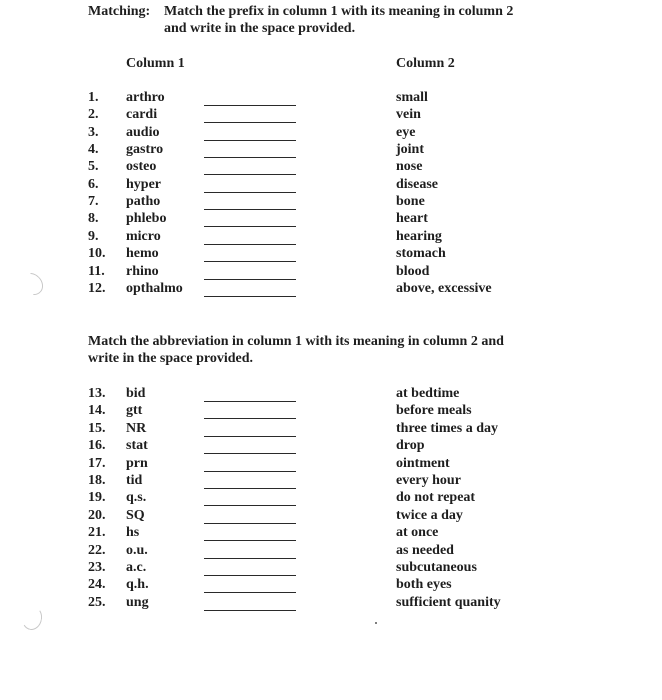  Describe the element at coordinates (137, 585) in the screenshot. I see `item-term: q.h.` at that location.